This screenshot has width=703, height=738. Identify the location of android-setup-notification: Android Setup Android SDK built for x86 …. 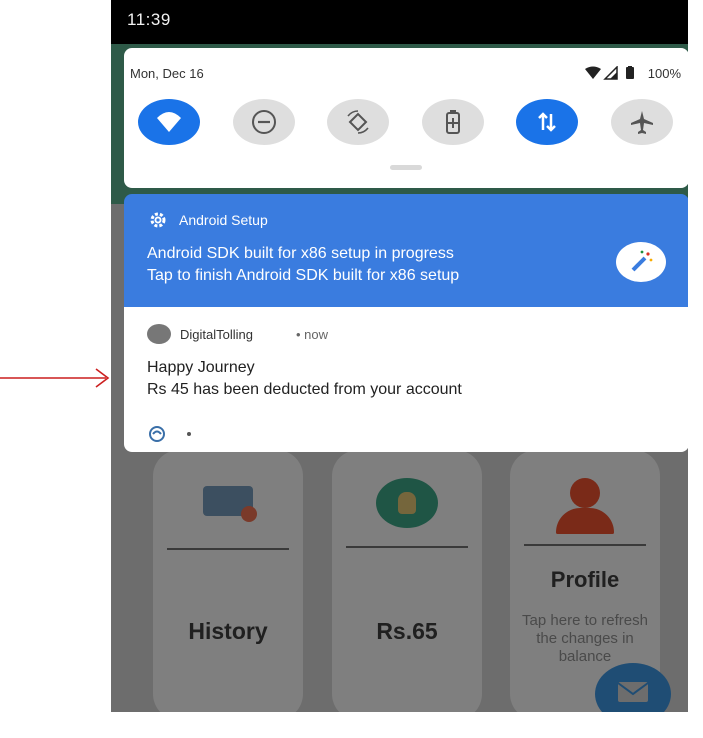
(406, 250).